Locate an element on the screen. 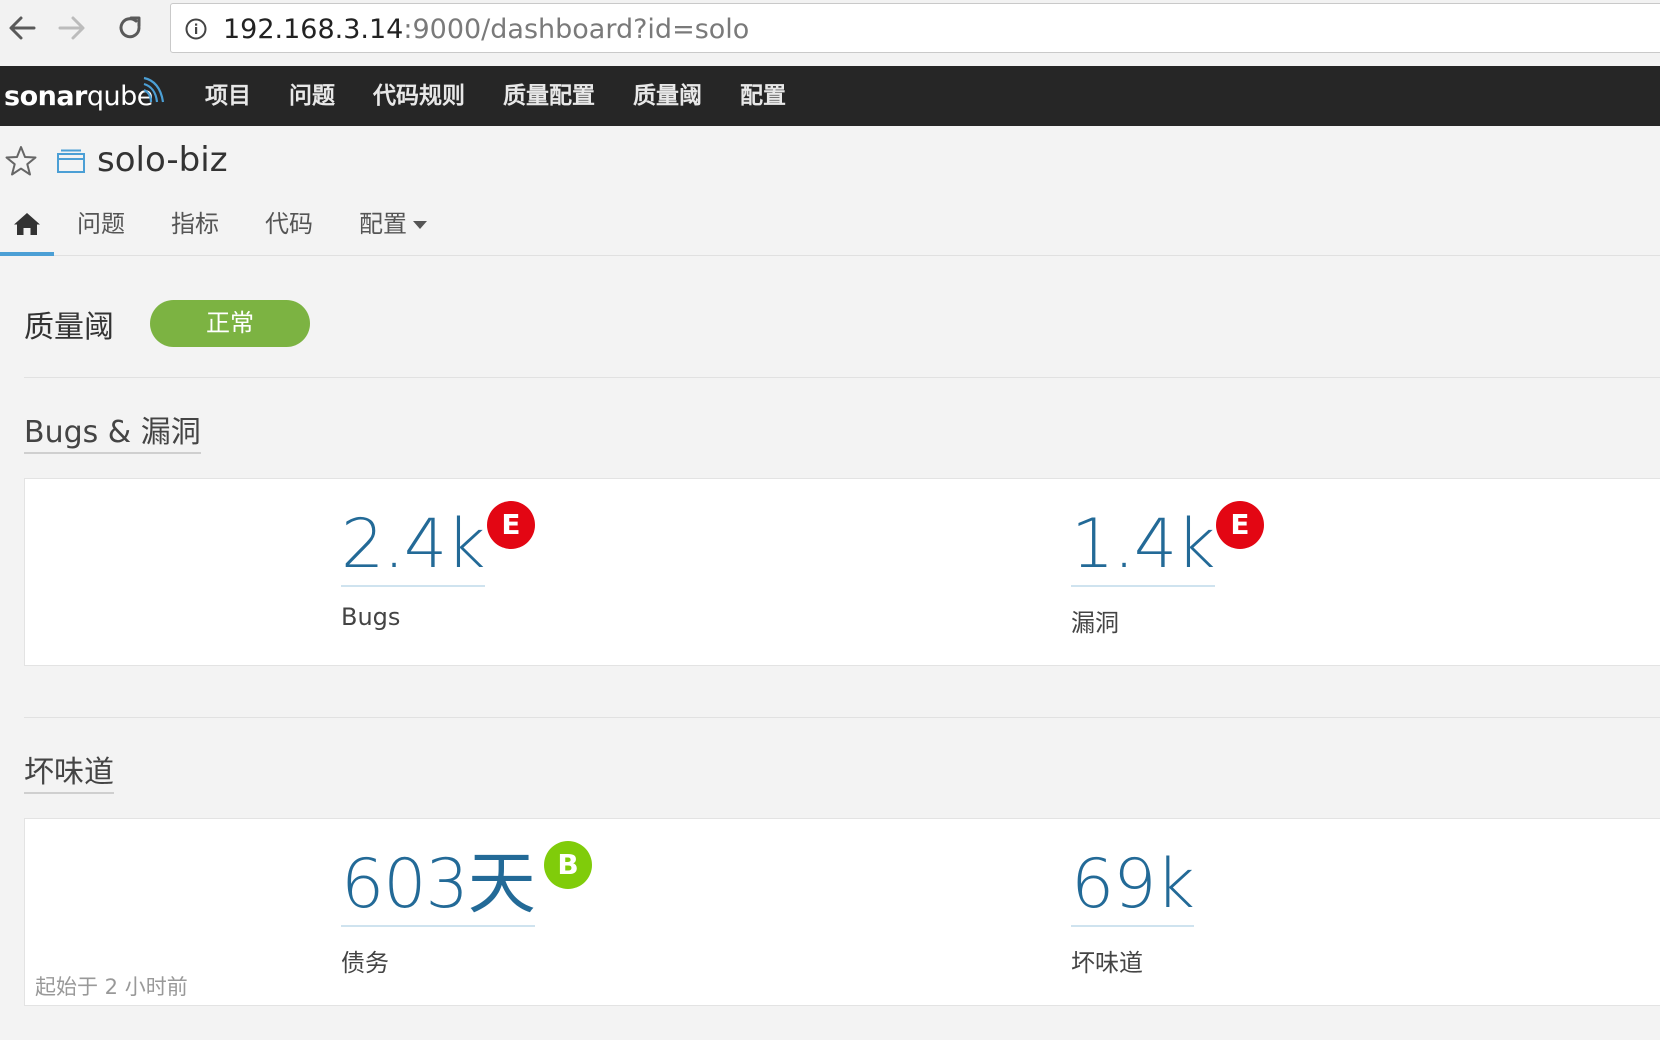 The image size is (1660, 1040). forward-button is located at coordinates (72, 28).